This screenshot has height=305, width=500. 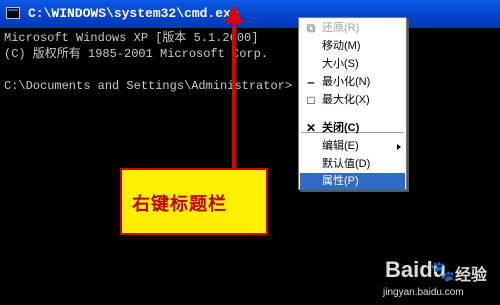 I want to click on annotation-callout: 右键标题栏, so click(x=194, y=201).